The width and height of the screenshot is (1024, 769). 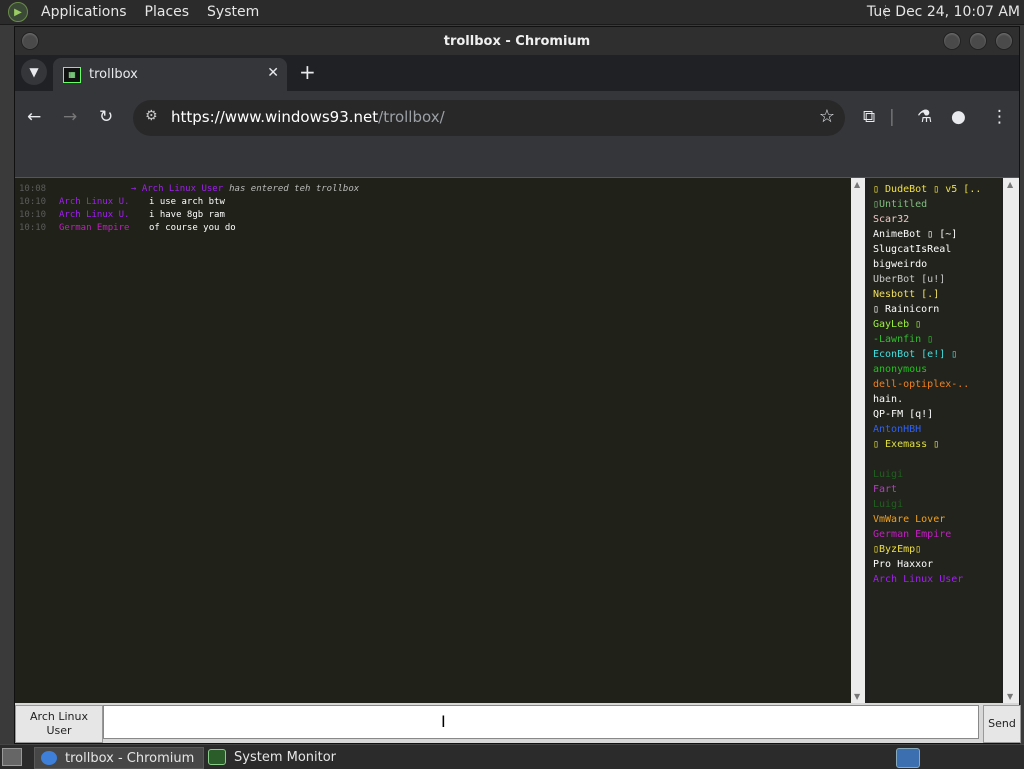 What do you see at coordinates (30, 41) in the screenshot?
I see `window-menu-icon` at bounding box center [30, 41].